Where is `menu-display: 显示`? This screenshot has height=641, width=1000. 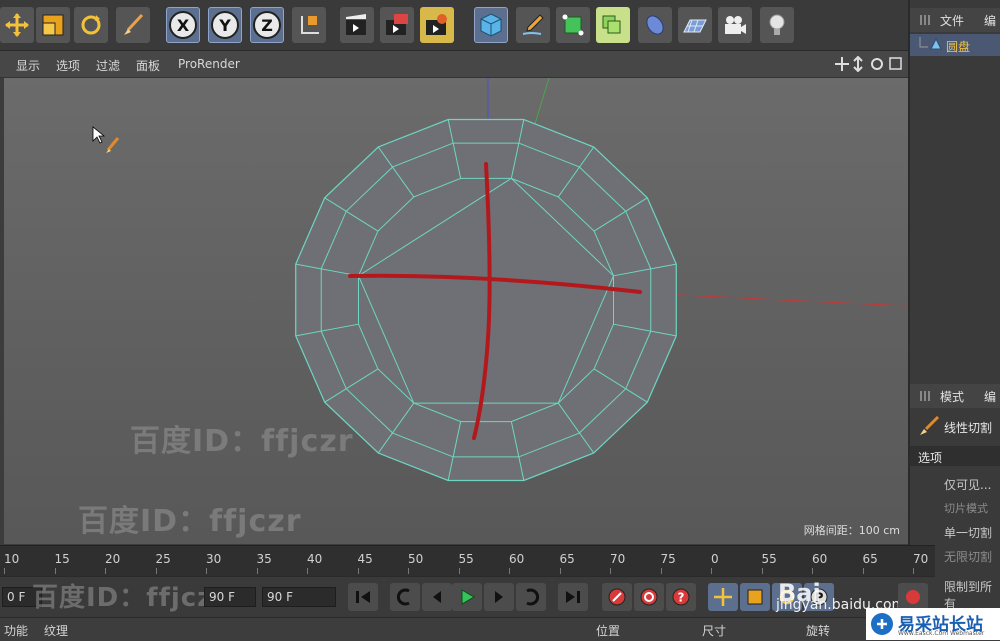
menu-display: 显示 is located at coordinates (28, 65).